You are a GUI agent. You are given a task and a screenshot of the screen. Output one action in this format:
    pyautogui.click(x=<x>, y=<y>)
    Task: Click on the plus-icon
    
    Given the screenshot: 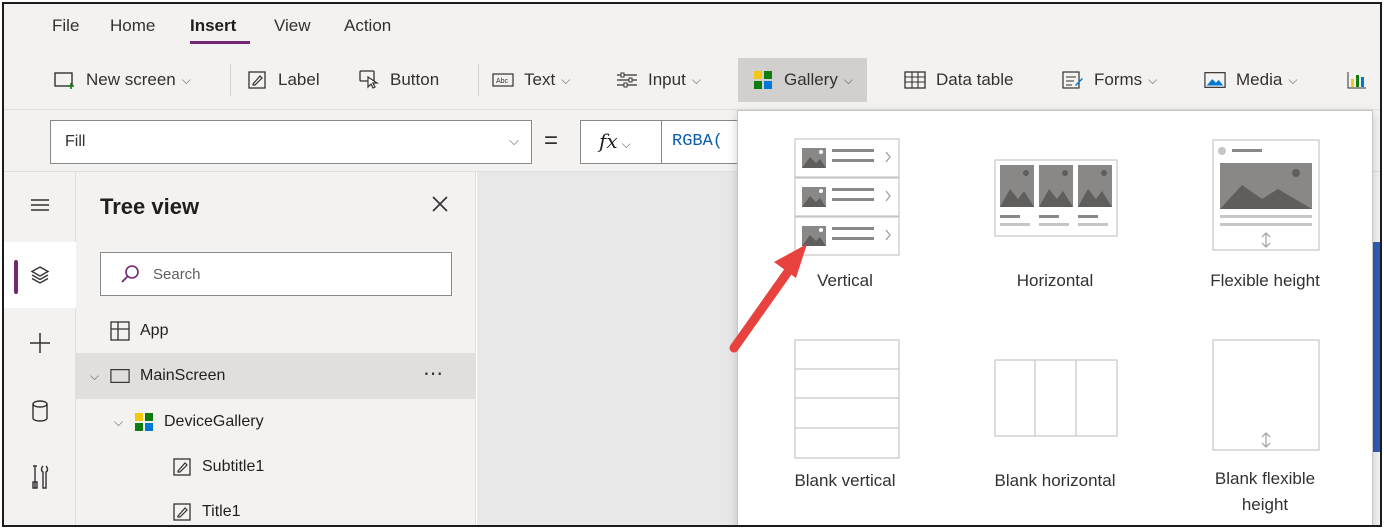 What is the action you would take?
    pyautogui.click(x=40, y=343)
    